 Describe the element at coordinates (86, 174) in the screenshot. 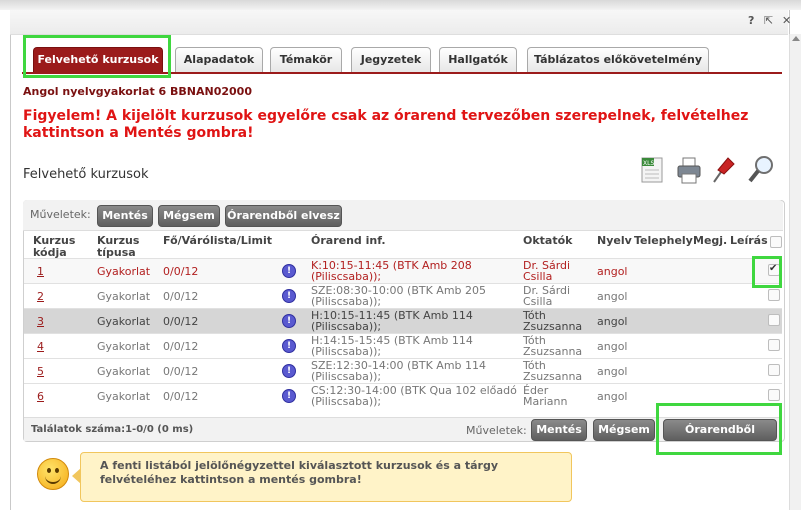

I see `section-title: Felvehető kurzusok` at that location.